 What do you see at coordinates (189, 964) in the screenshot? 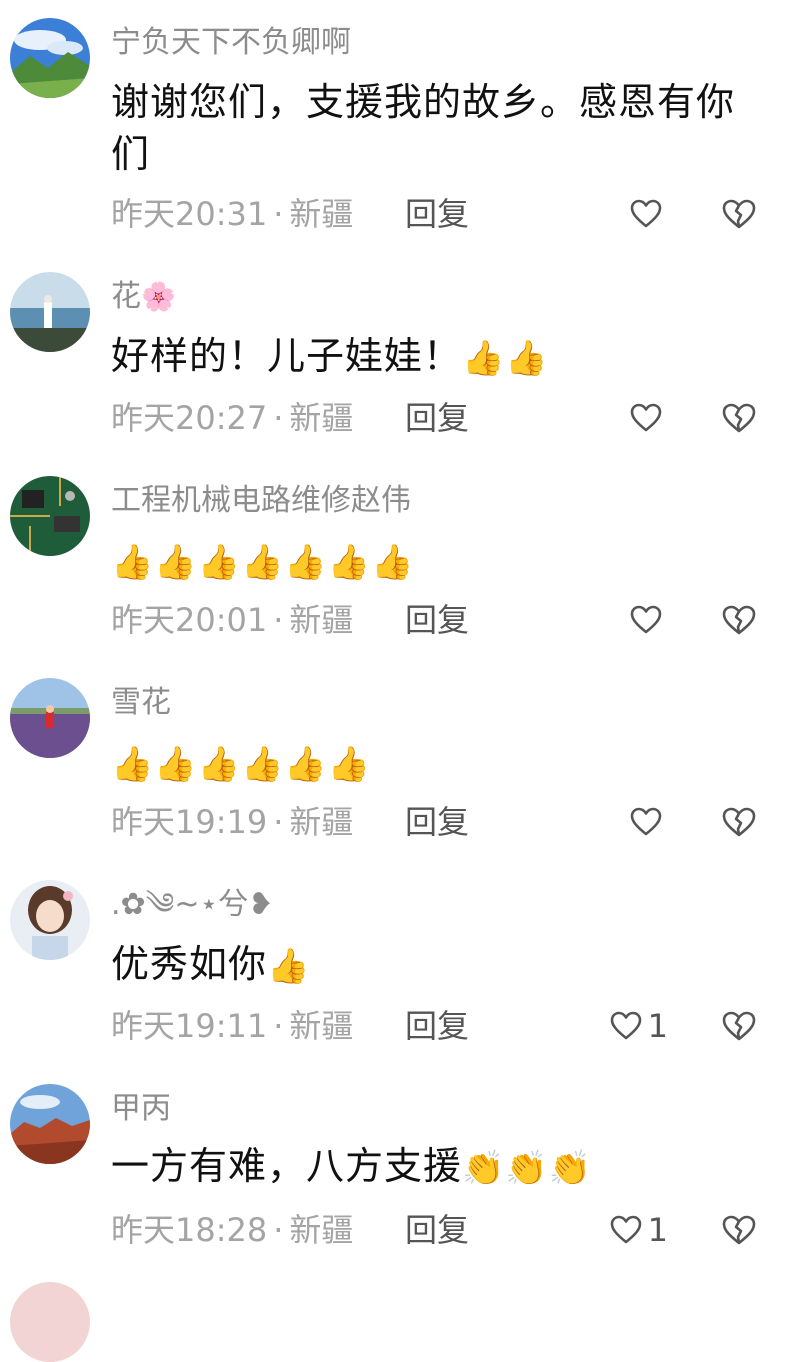
I see `comment-text-content: 优秀如你` at bounding box center [189, 964].